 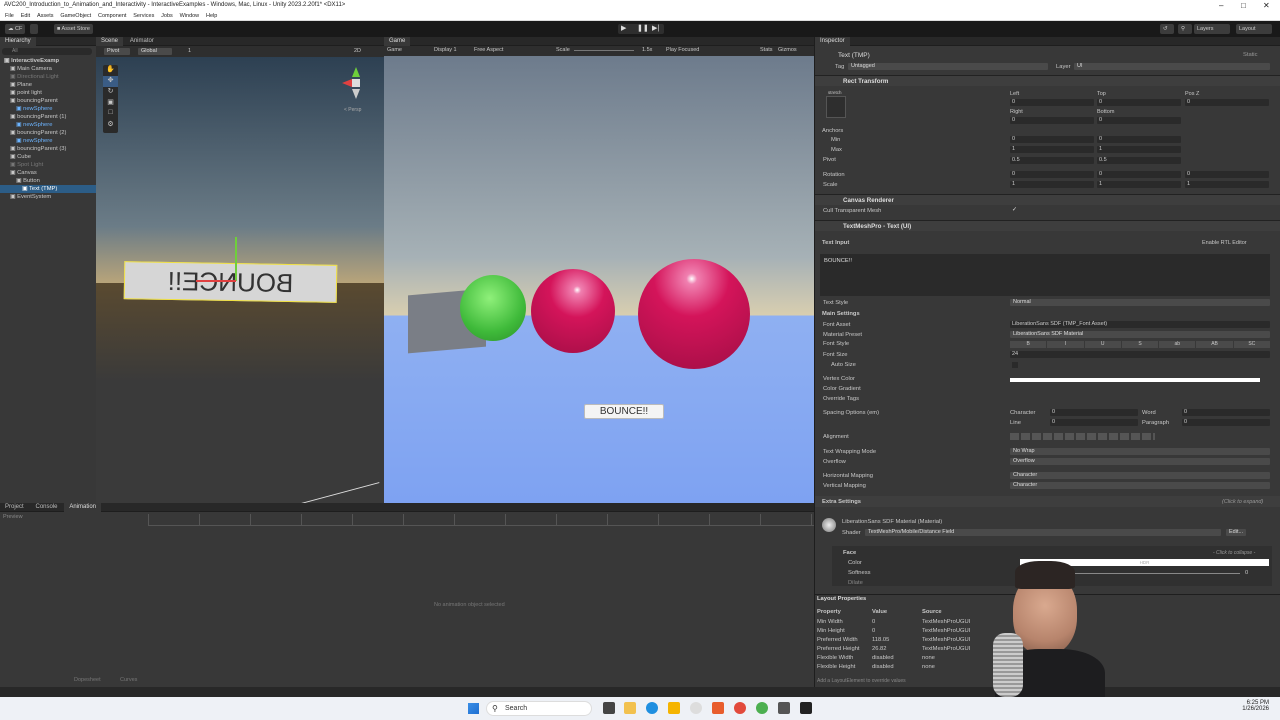 I want to click on wrapping-dropdown: No Wrap, so click(x=1140, y=451).